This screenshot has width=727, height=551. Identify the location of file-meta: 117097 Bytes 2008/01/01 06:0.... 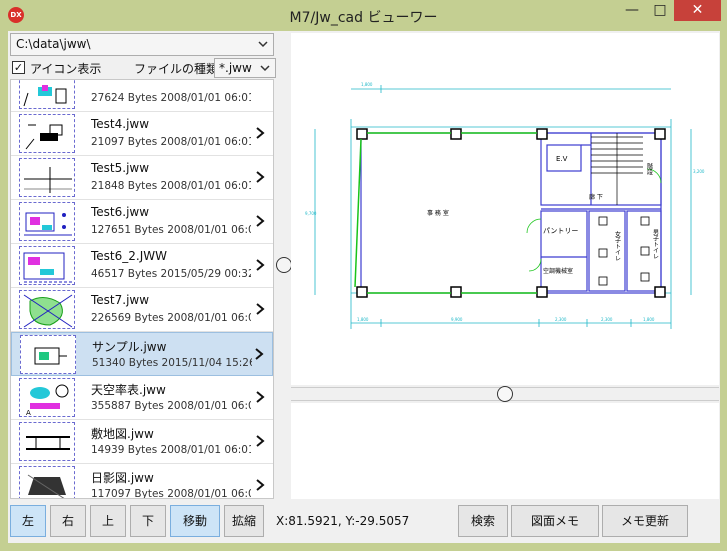
(171, 493).